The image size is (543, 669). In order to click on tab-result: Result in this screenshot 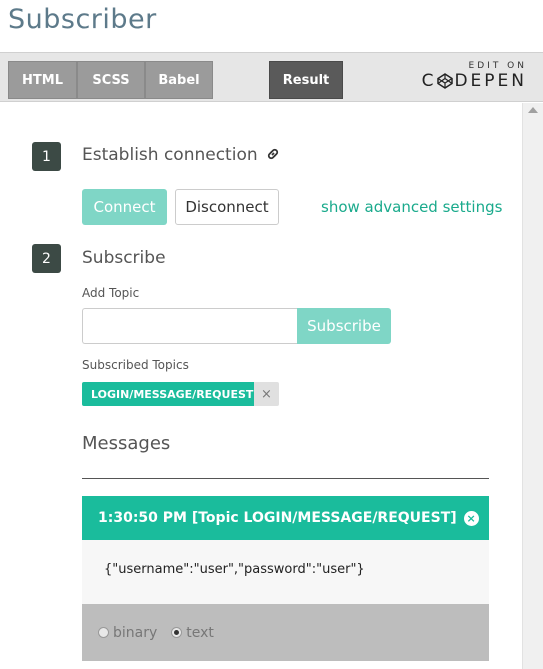, I will do `click(306, 80)`.